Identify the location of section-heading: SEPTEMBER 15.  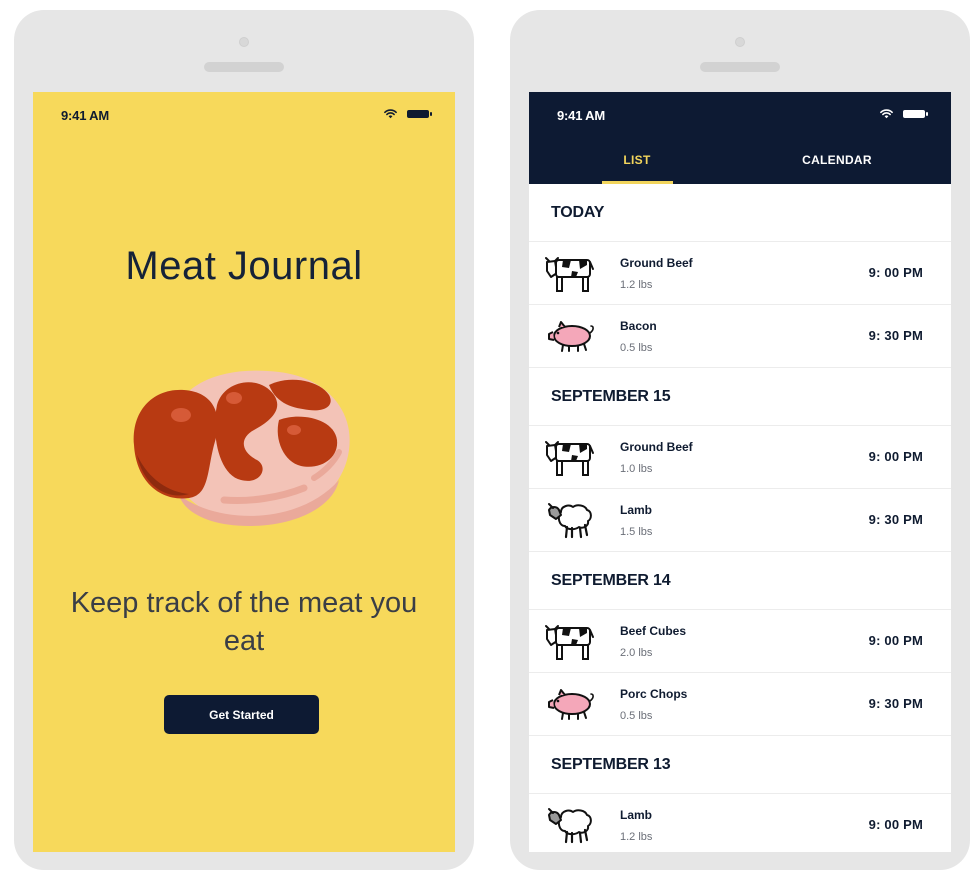
(740, 397).